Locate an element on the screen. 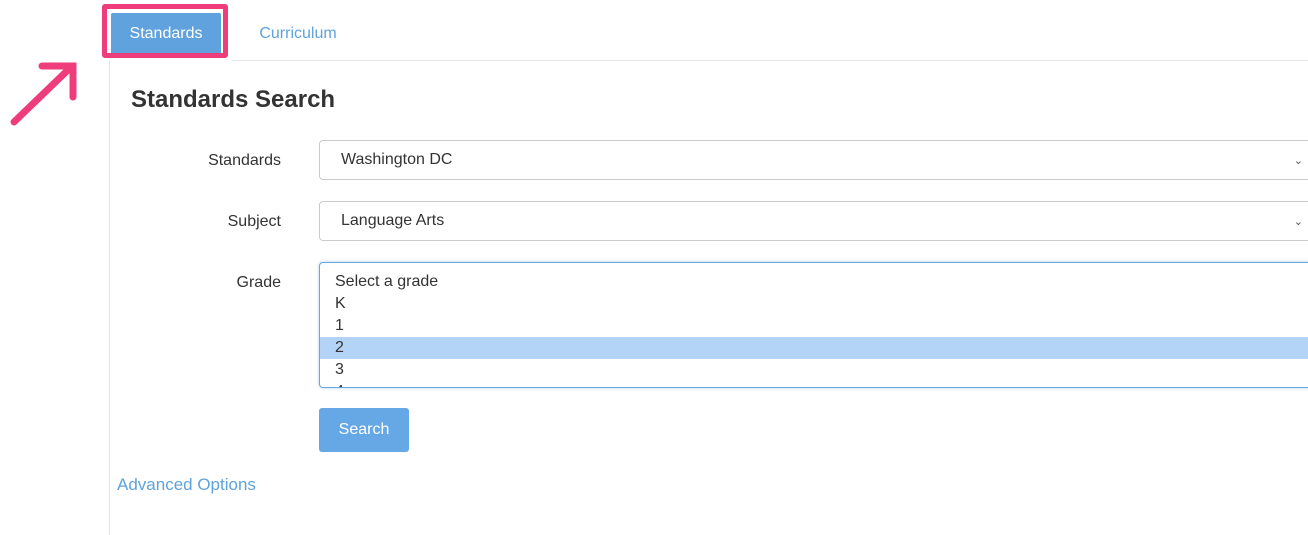 The image size is (1308, 535). grade-option: 3 is located at coordinates (814, 370).